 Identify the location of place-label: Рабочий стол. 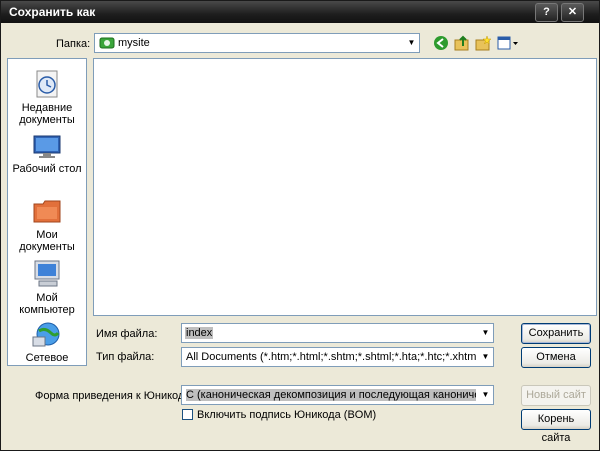
(47, 169).